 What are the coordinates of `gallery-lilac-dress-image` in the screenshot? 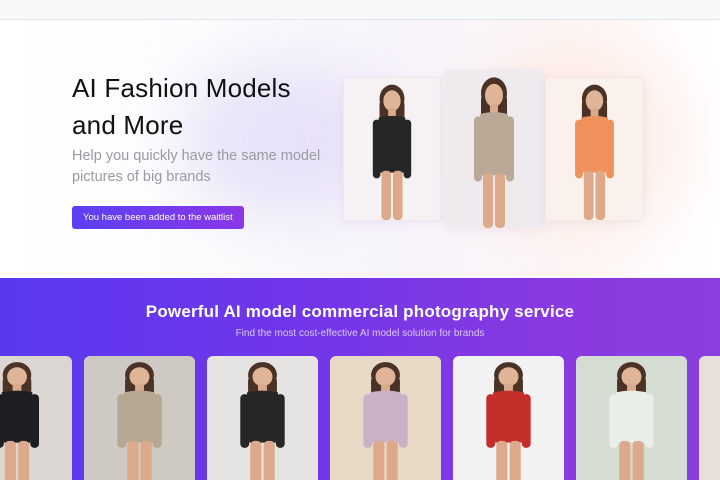 It's located at (385, 418).